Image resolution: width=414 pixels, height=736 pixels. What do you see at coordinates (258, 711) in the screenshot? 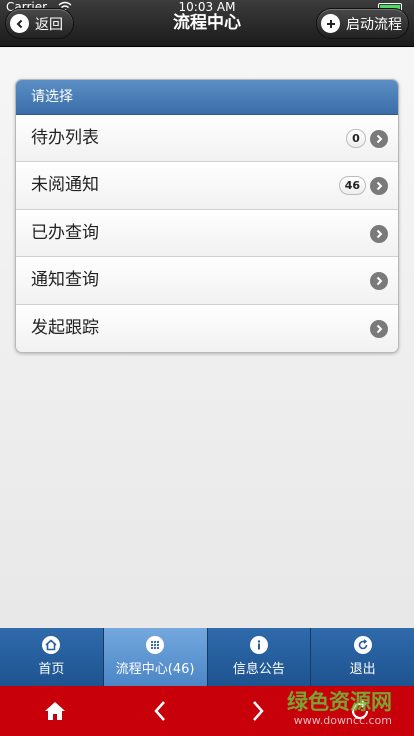
I see `forward-arrow-icon` at bounding box center [258, 711].